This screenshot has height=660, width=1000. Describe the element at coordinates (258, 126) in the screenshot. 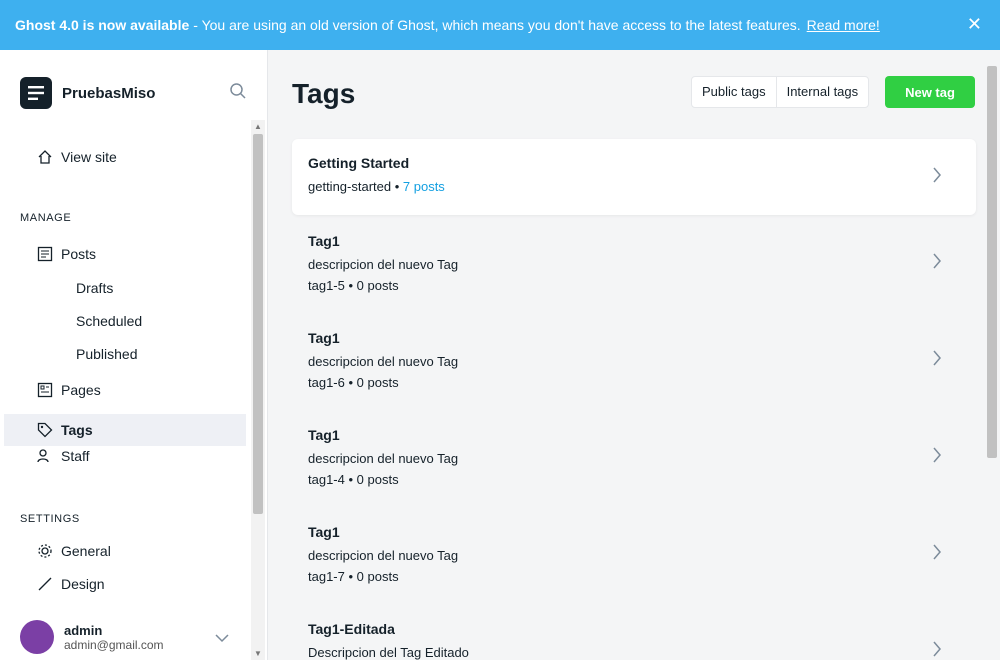

I see `scroll-up-arrow-icon: ▲` at that location.